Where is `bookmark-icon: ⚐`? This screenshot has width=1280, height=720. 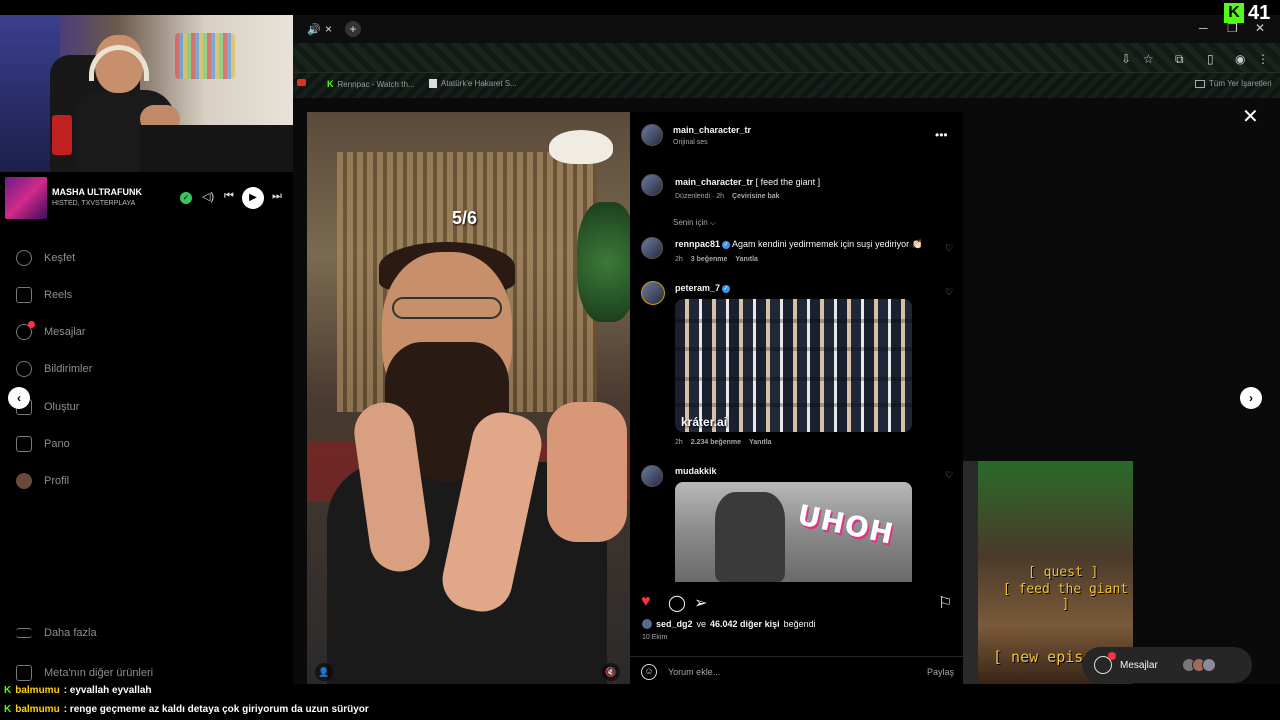 bookmark-icon: ⚐ is located at coordinates (945, 603).